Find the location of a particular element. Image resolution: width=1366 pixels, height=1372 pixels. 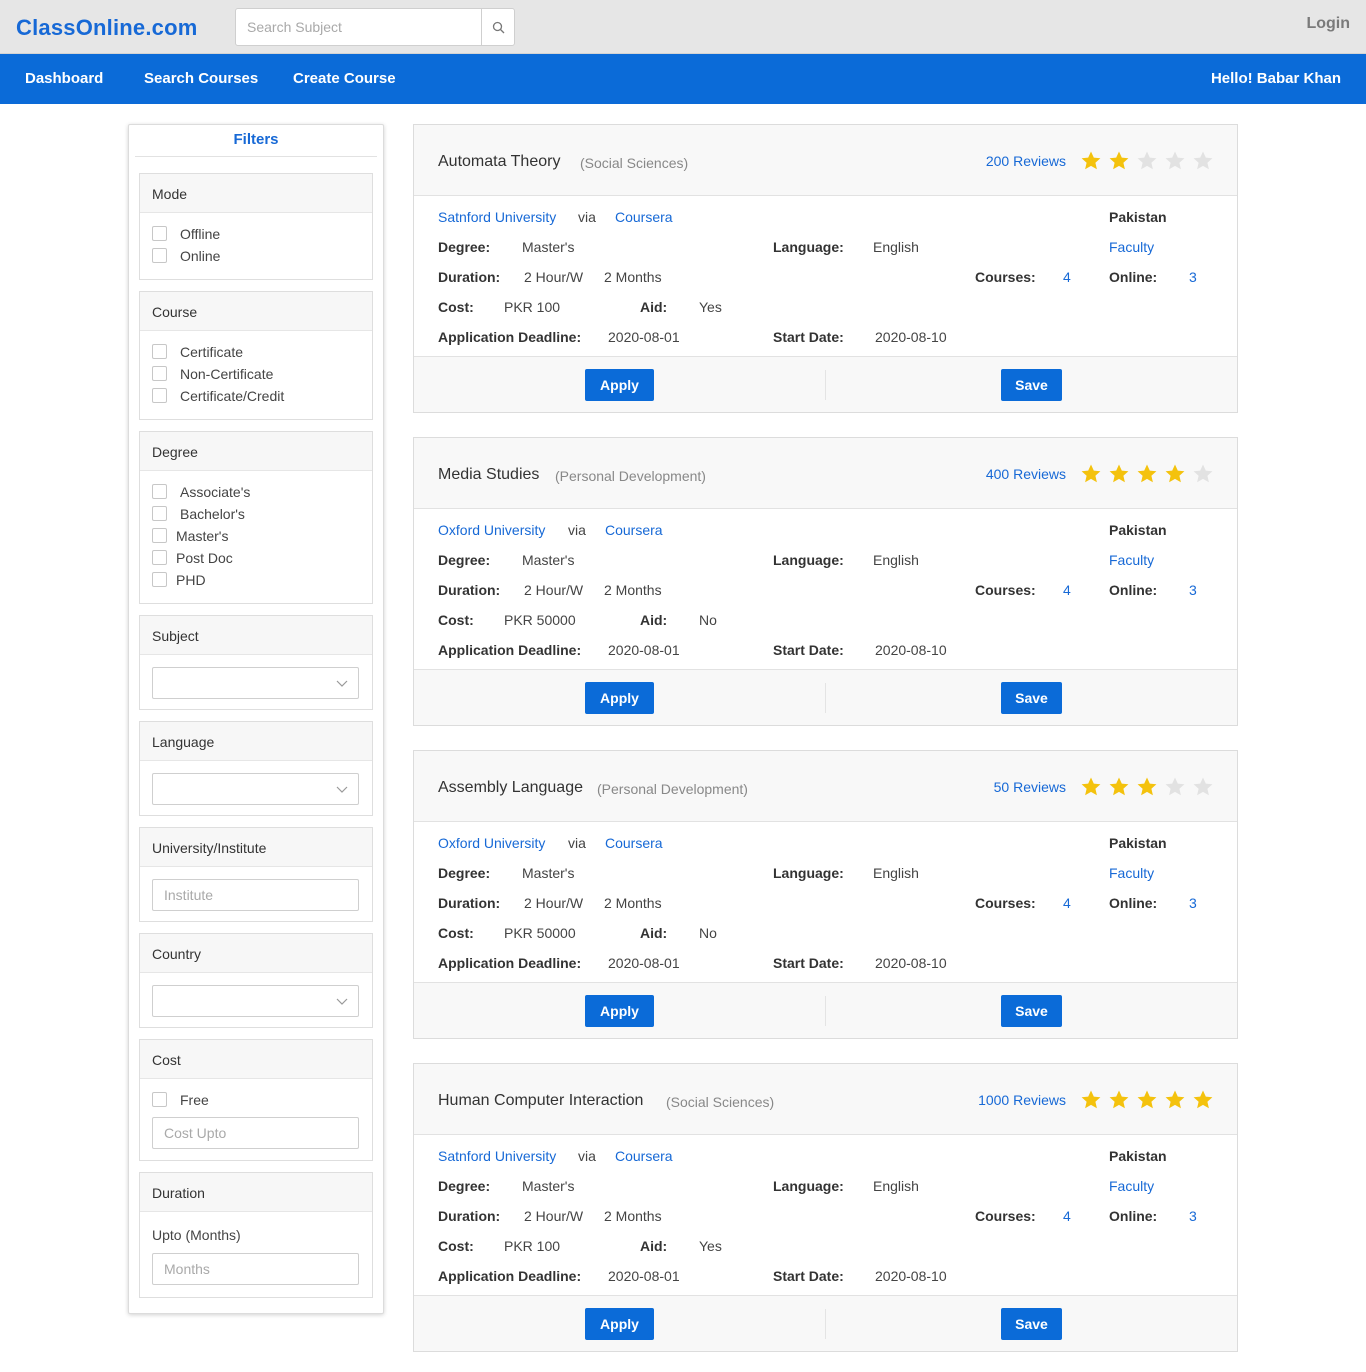

checkbox-online is located at coordinates (159, 255).